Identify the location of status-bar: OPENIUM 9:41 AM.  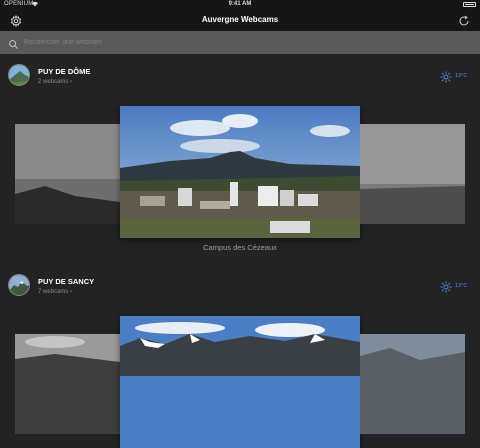
(240, 4).